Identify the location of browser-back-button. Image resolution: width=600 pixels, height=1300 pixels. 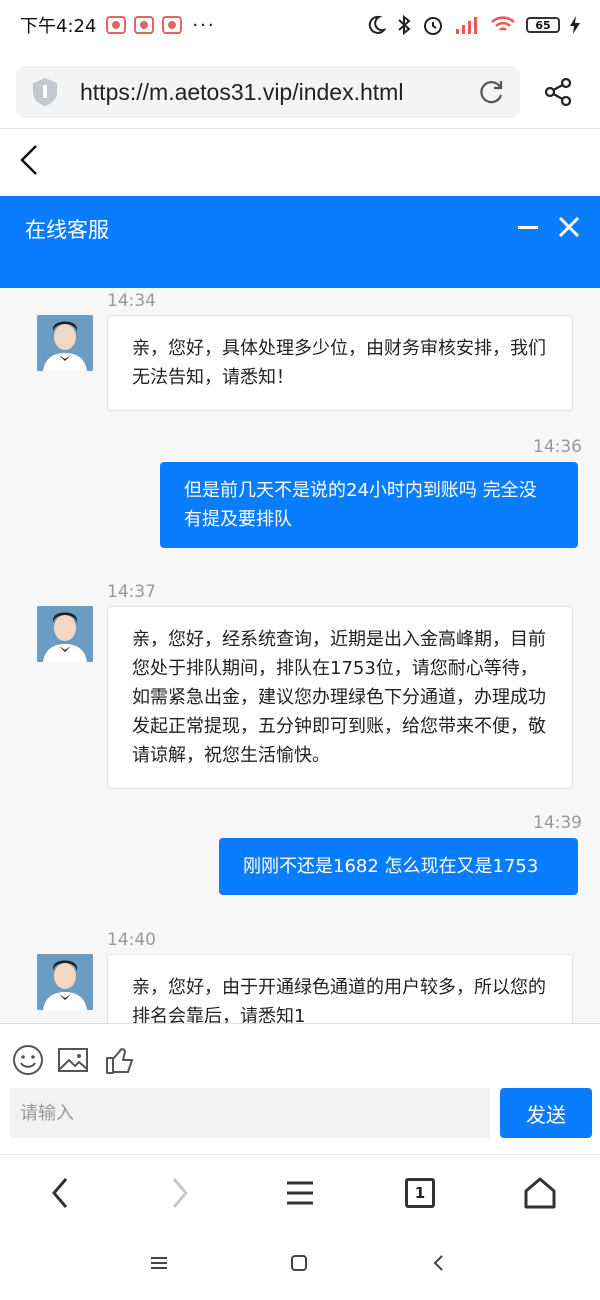
(60, 1193).